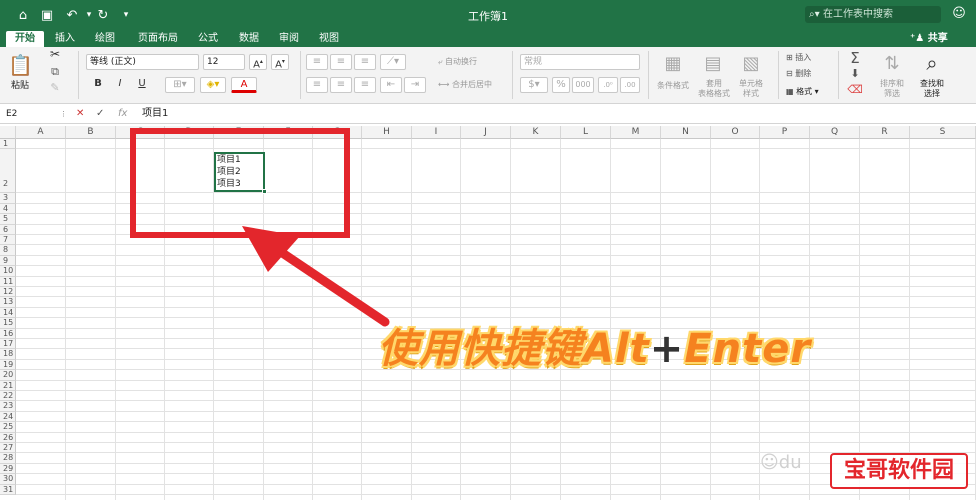  What do you see at coordinates (748, 349) in the screenshot?
I see `caption-enter: Enter` at bounding box center [748, 349].